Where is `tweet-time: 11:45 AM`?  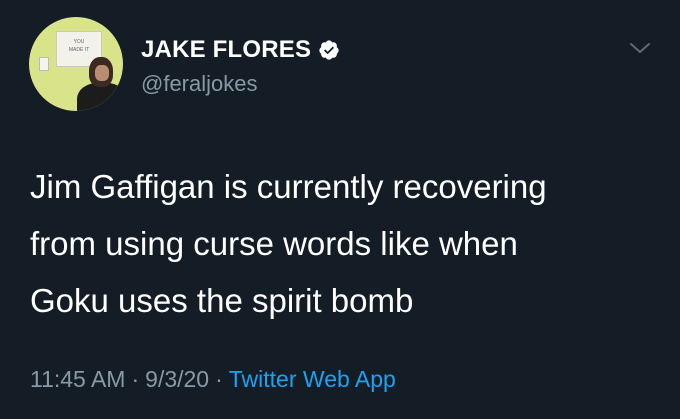
tweet-time: 11:45 AM is located at coordinates (77, 379).